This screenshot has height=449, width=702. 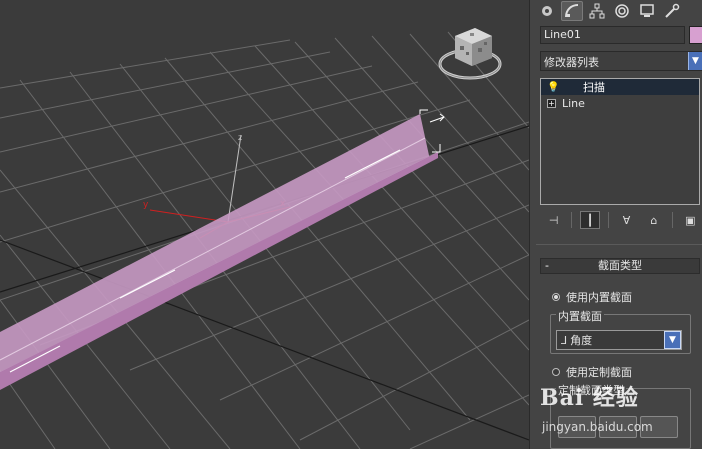 What do you see at coordinates (621, 61) in the screenshot?
I see `modifier-list-dropdown: 修改器列表 ▼` at bounding box center [621, 61].